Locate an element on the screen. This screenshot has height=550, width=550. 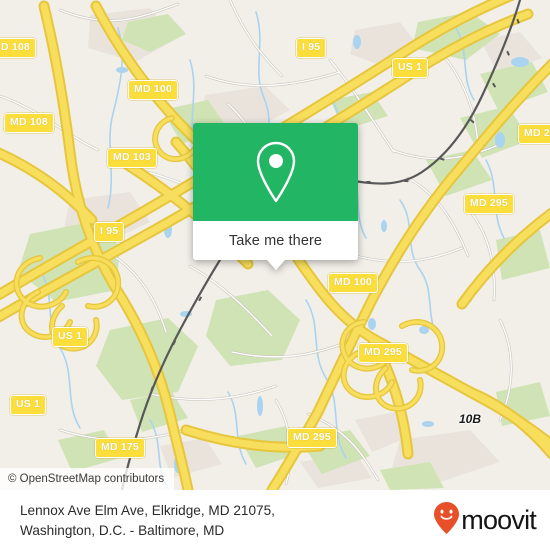
map-attribution: © OpenStreetMap contributors is located at coordinates (87, 479).